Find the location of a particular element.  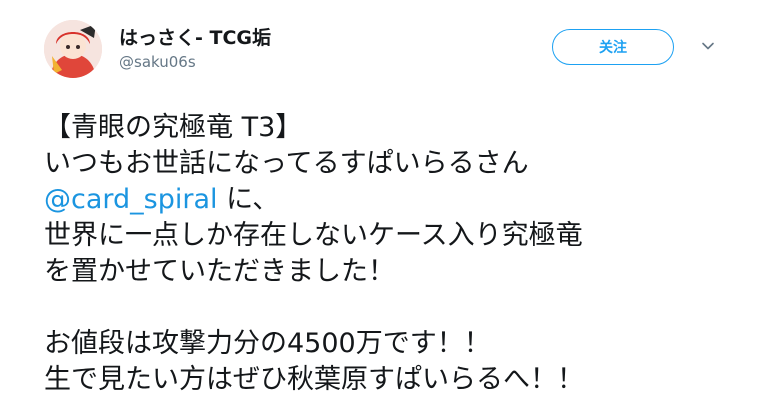

tweet-spacer is located at coordinates (401, 308).